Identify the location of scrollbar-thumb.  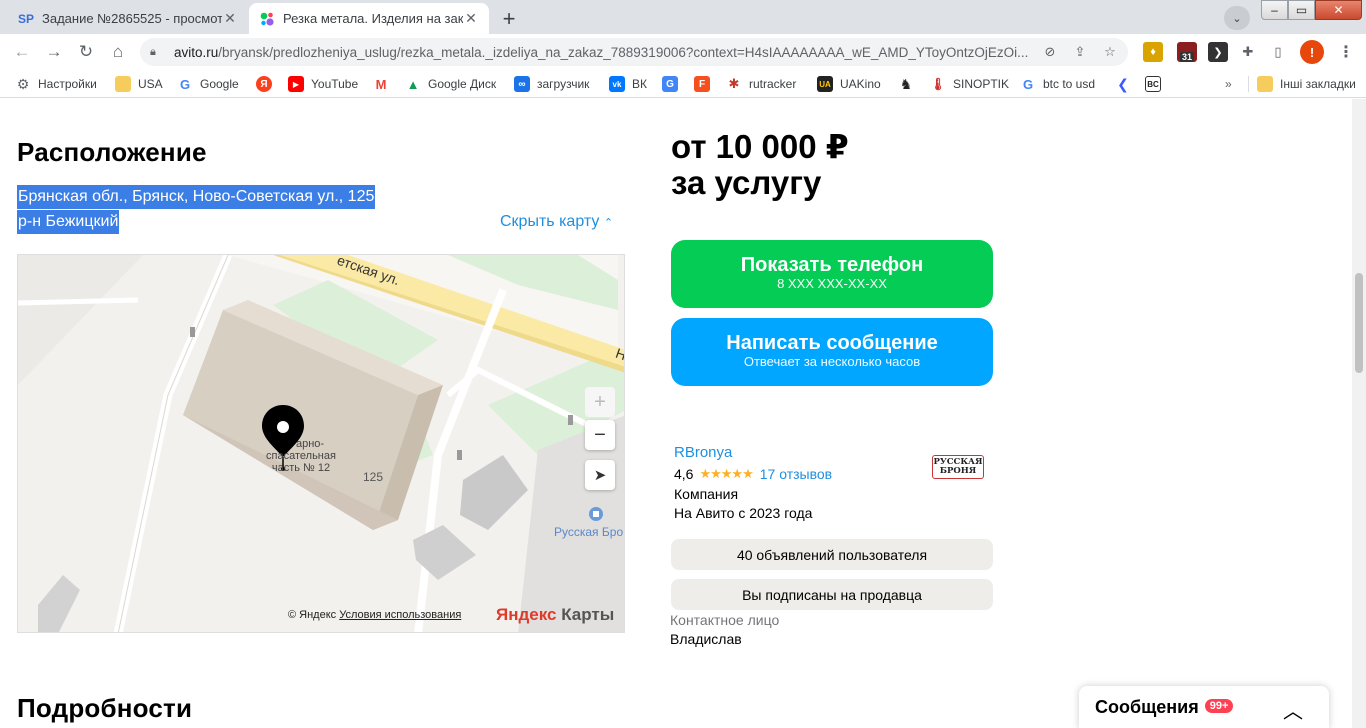
(1359, 323).